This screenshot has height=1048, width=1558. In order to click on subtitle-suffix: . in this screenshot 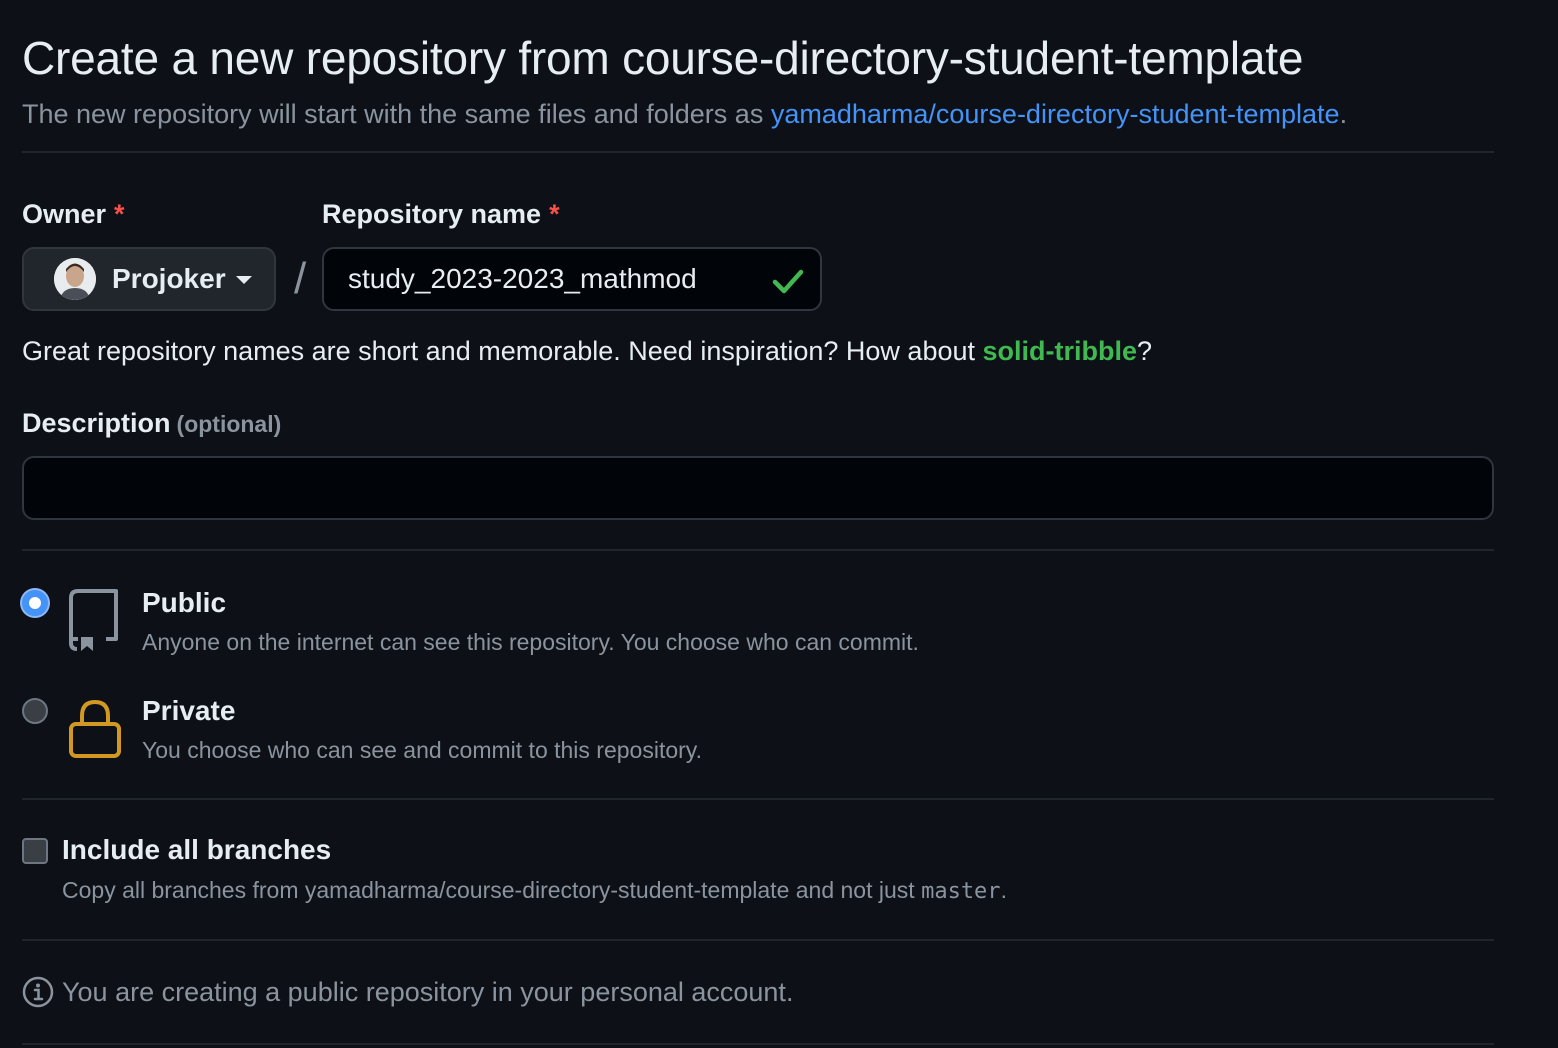, I will do `click(1343, 114)`.